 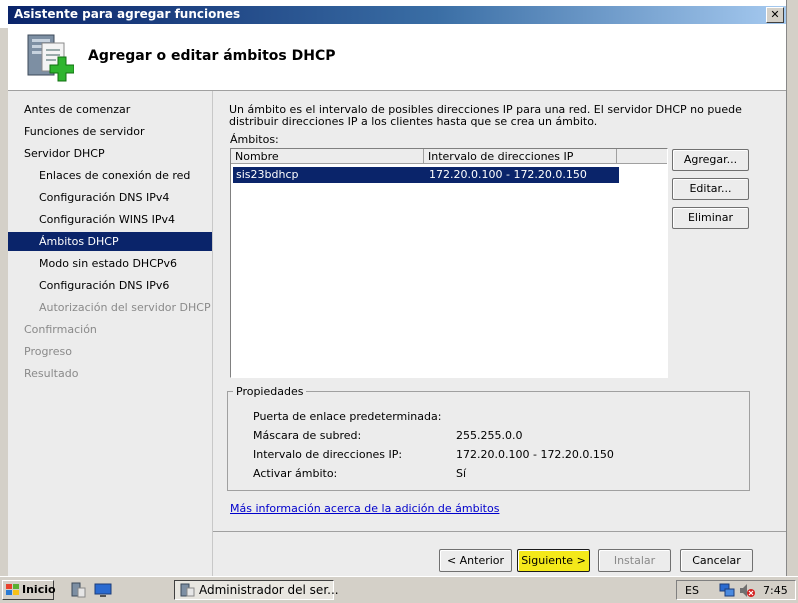 I want to click on gateway-label: Puerta de enlace predeterminada:, so click(x=347, y=416).